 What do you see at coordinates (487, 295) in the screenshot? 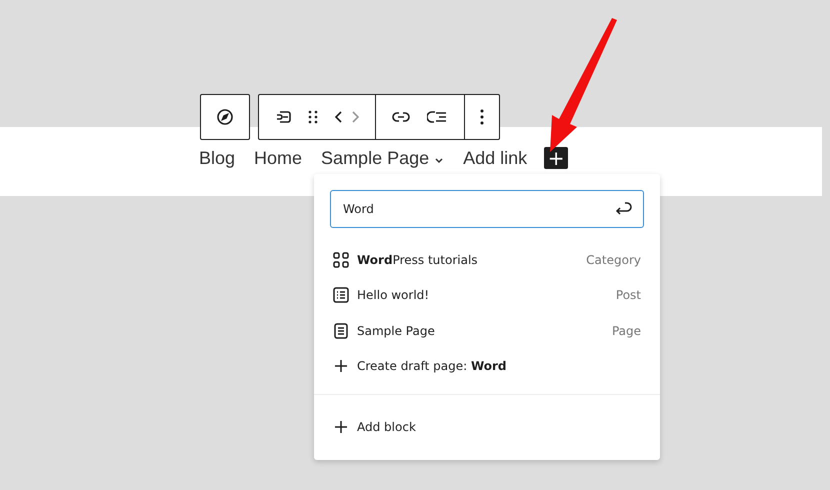
I see `search-result: Hello world! Post` at bounding box center [487, 295].